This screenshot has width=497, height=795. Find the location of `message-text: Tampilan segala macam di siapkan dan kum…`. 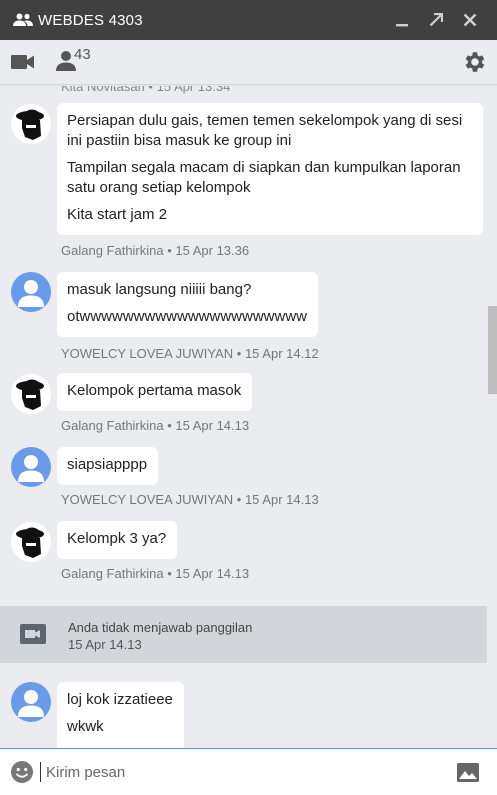

message-text: Tampilan segala macam di siapkan dan kum… is located at coordinates (264, 177).